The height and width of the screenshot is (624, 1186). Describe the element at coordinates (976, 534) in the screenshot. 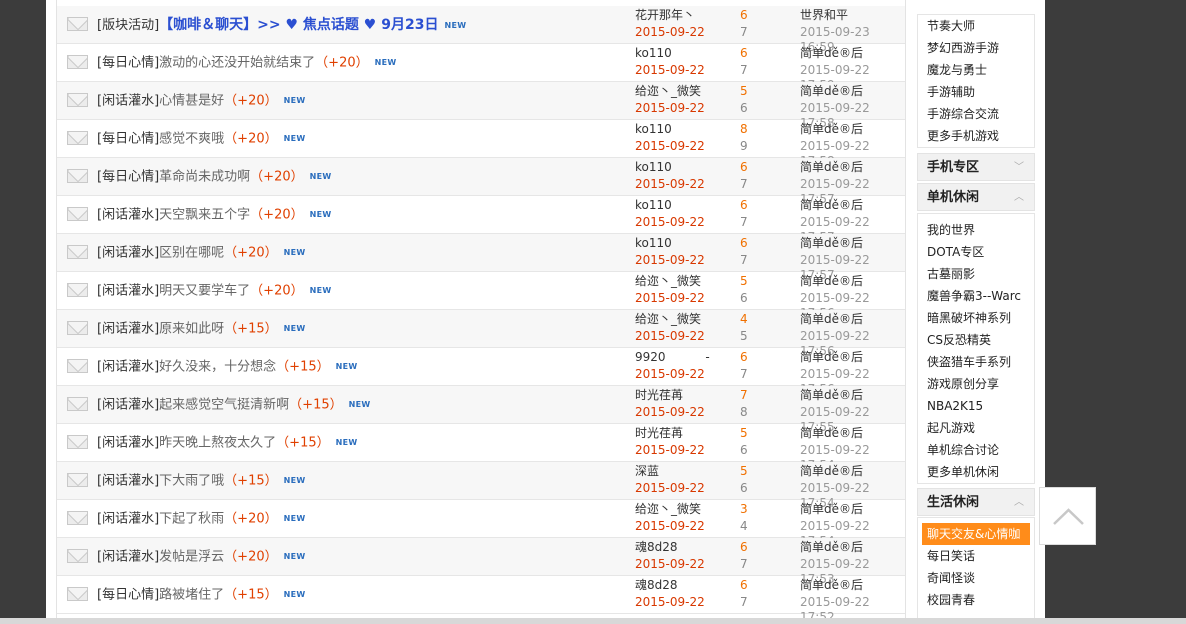

I see `sidebar-item-selected: 聊天交友&心情咖` at that location.